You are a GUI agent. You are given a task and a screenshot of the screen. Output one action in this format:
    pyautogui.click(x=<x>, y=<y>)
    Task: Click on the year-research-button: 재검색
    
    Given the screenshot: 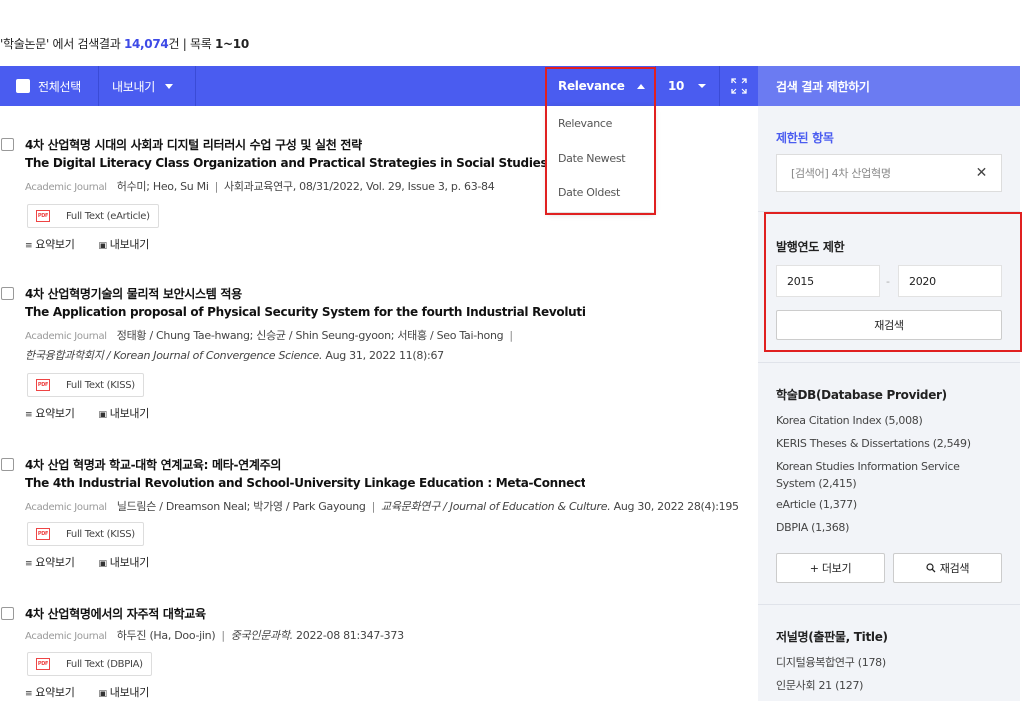 What is the action you would take?
    pyautogui.click(x=889, y=325)
    